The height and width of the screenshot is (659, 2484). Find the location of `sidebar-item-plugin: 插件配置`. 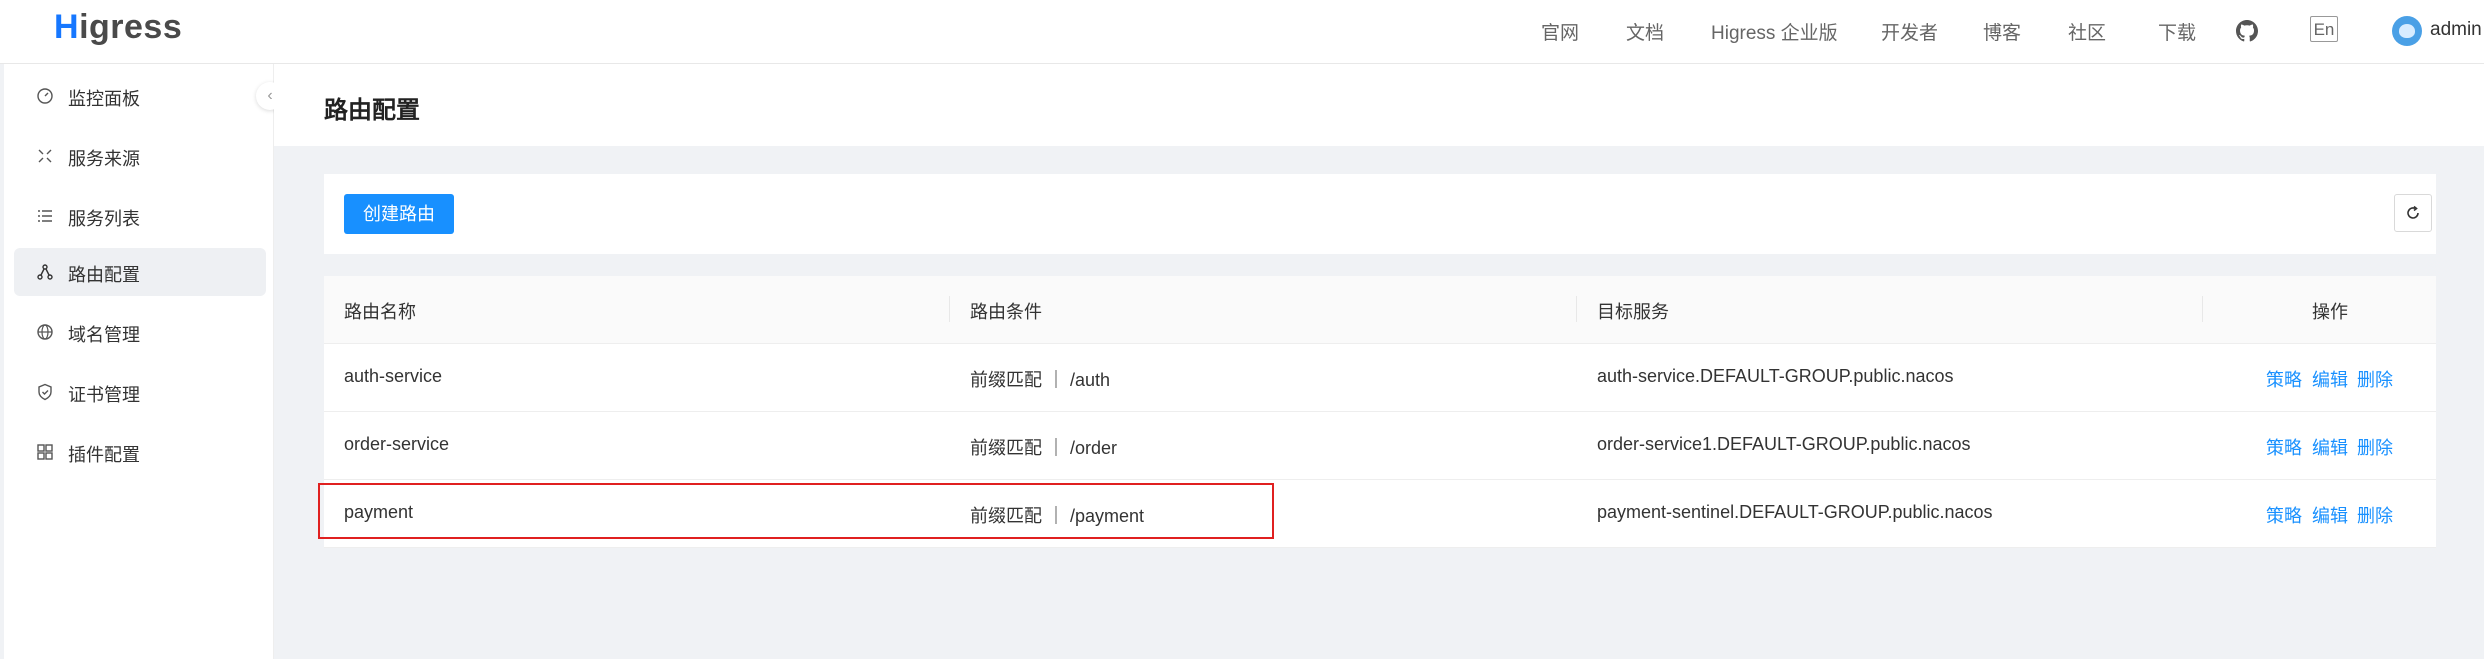

sidebar-item-plugin: 插件配置 is located at coordinates (140, 452).